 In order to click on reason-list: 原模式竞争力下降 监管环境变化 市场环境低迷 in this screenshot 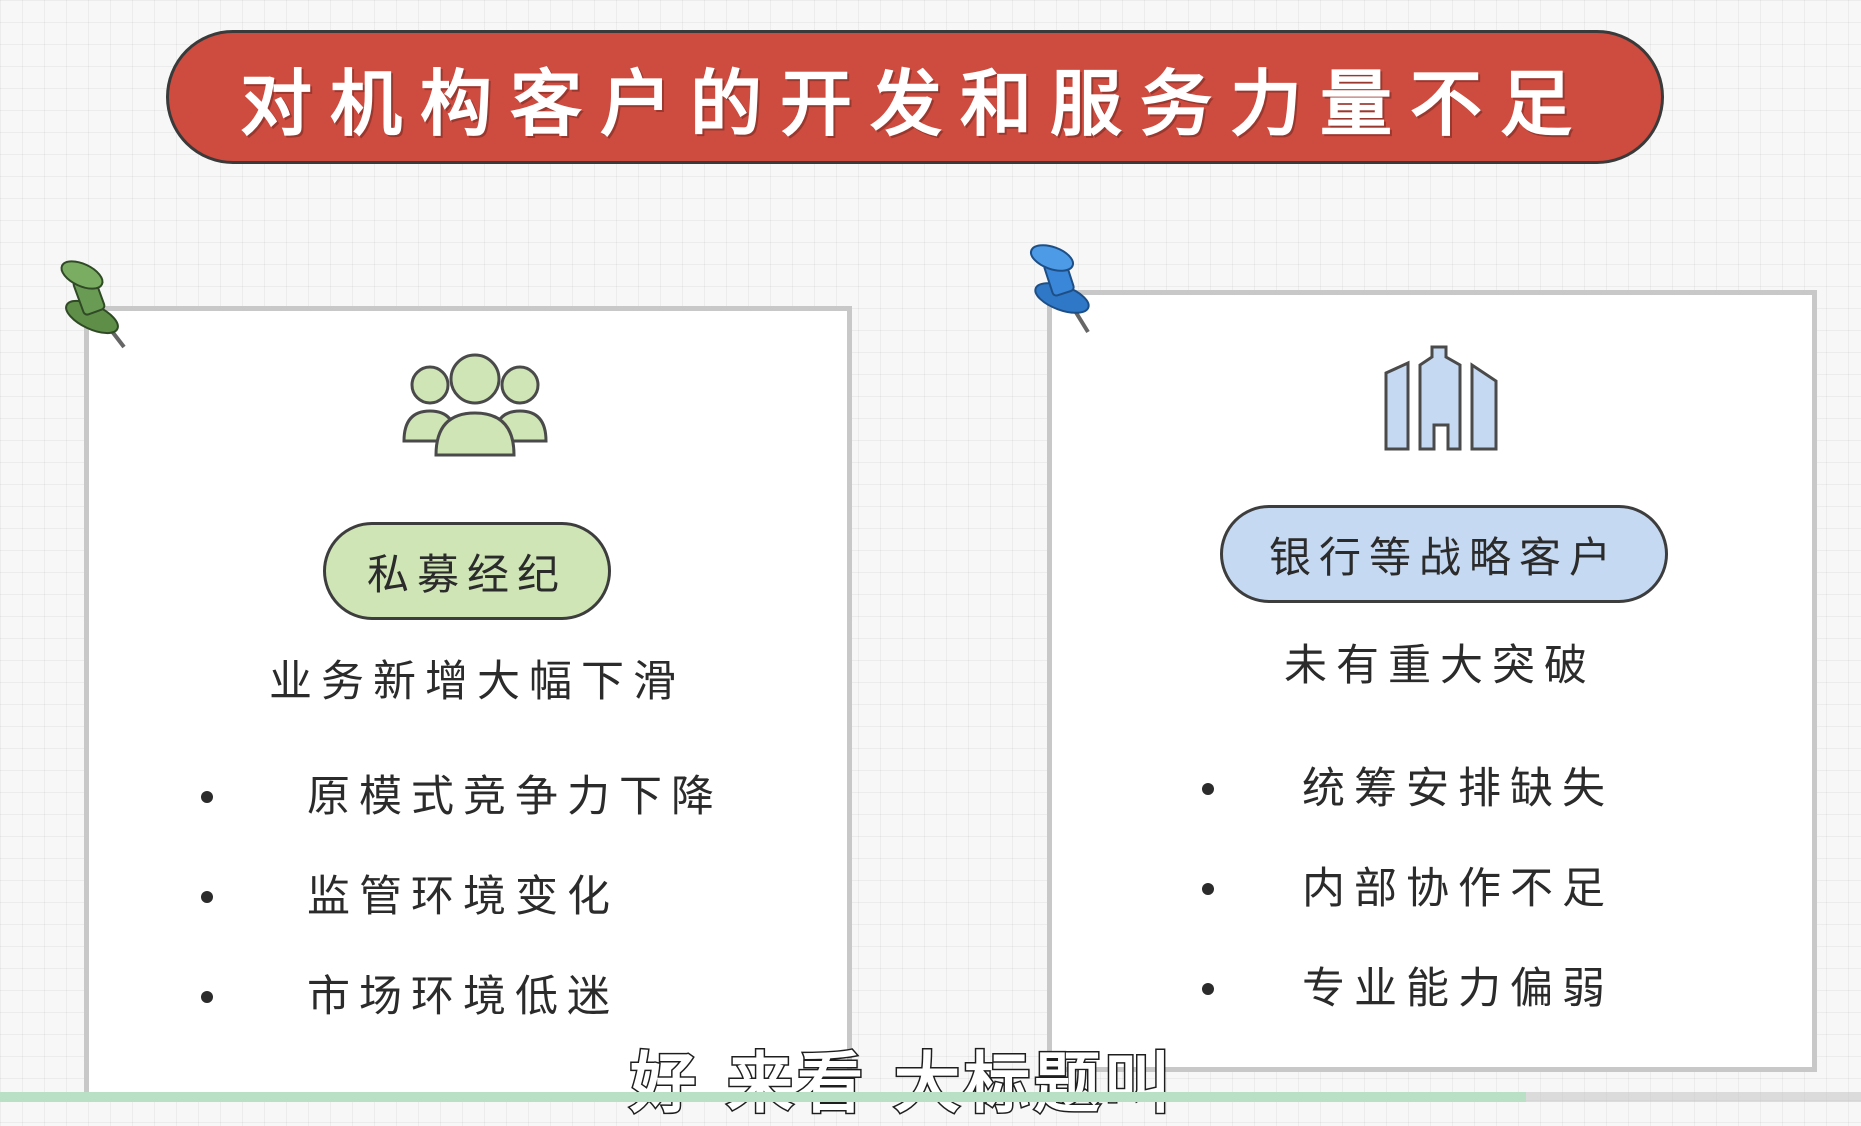, I will do `click(462, 897)`.